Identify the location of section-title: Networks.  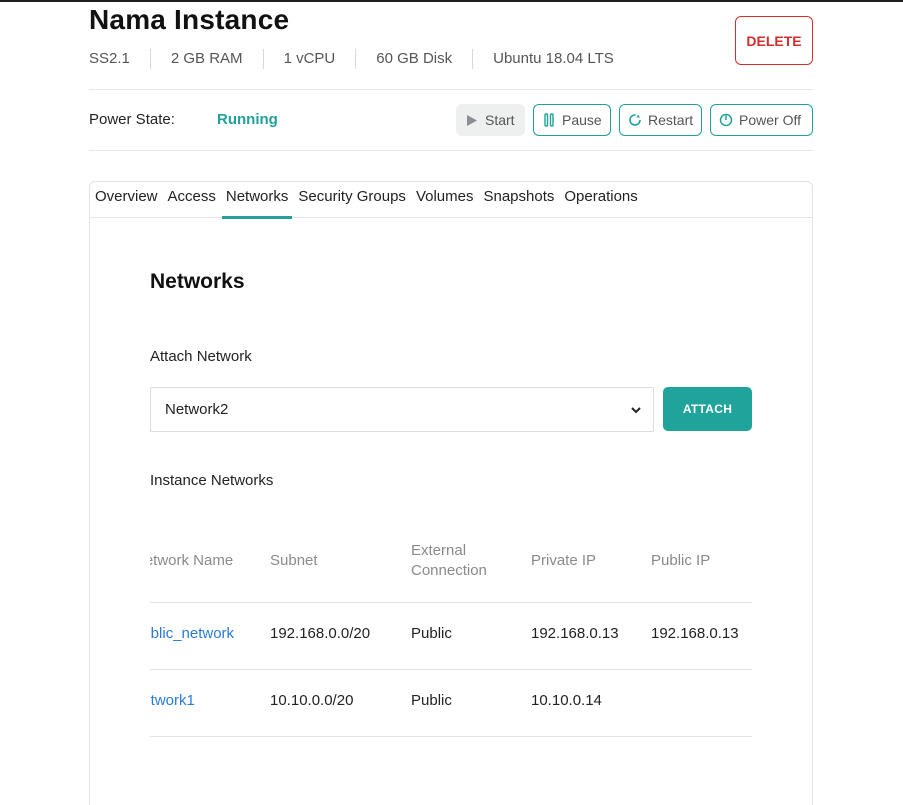
(197, 281).